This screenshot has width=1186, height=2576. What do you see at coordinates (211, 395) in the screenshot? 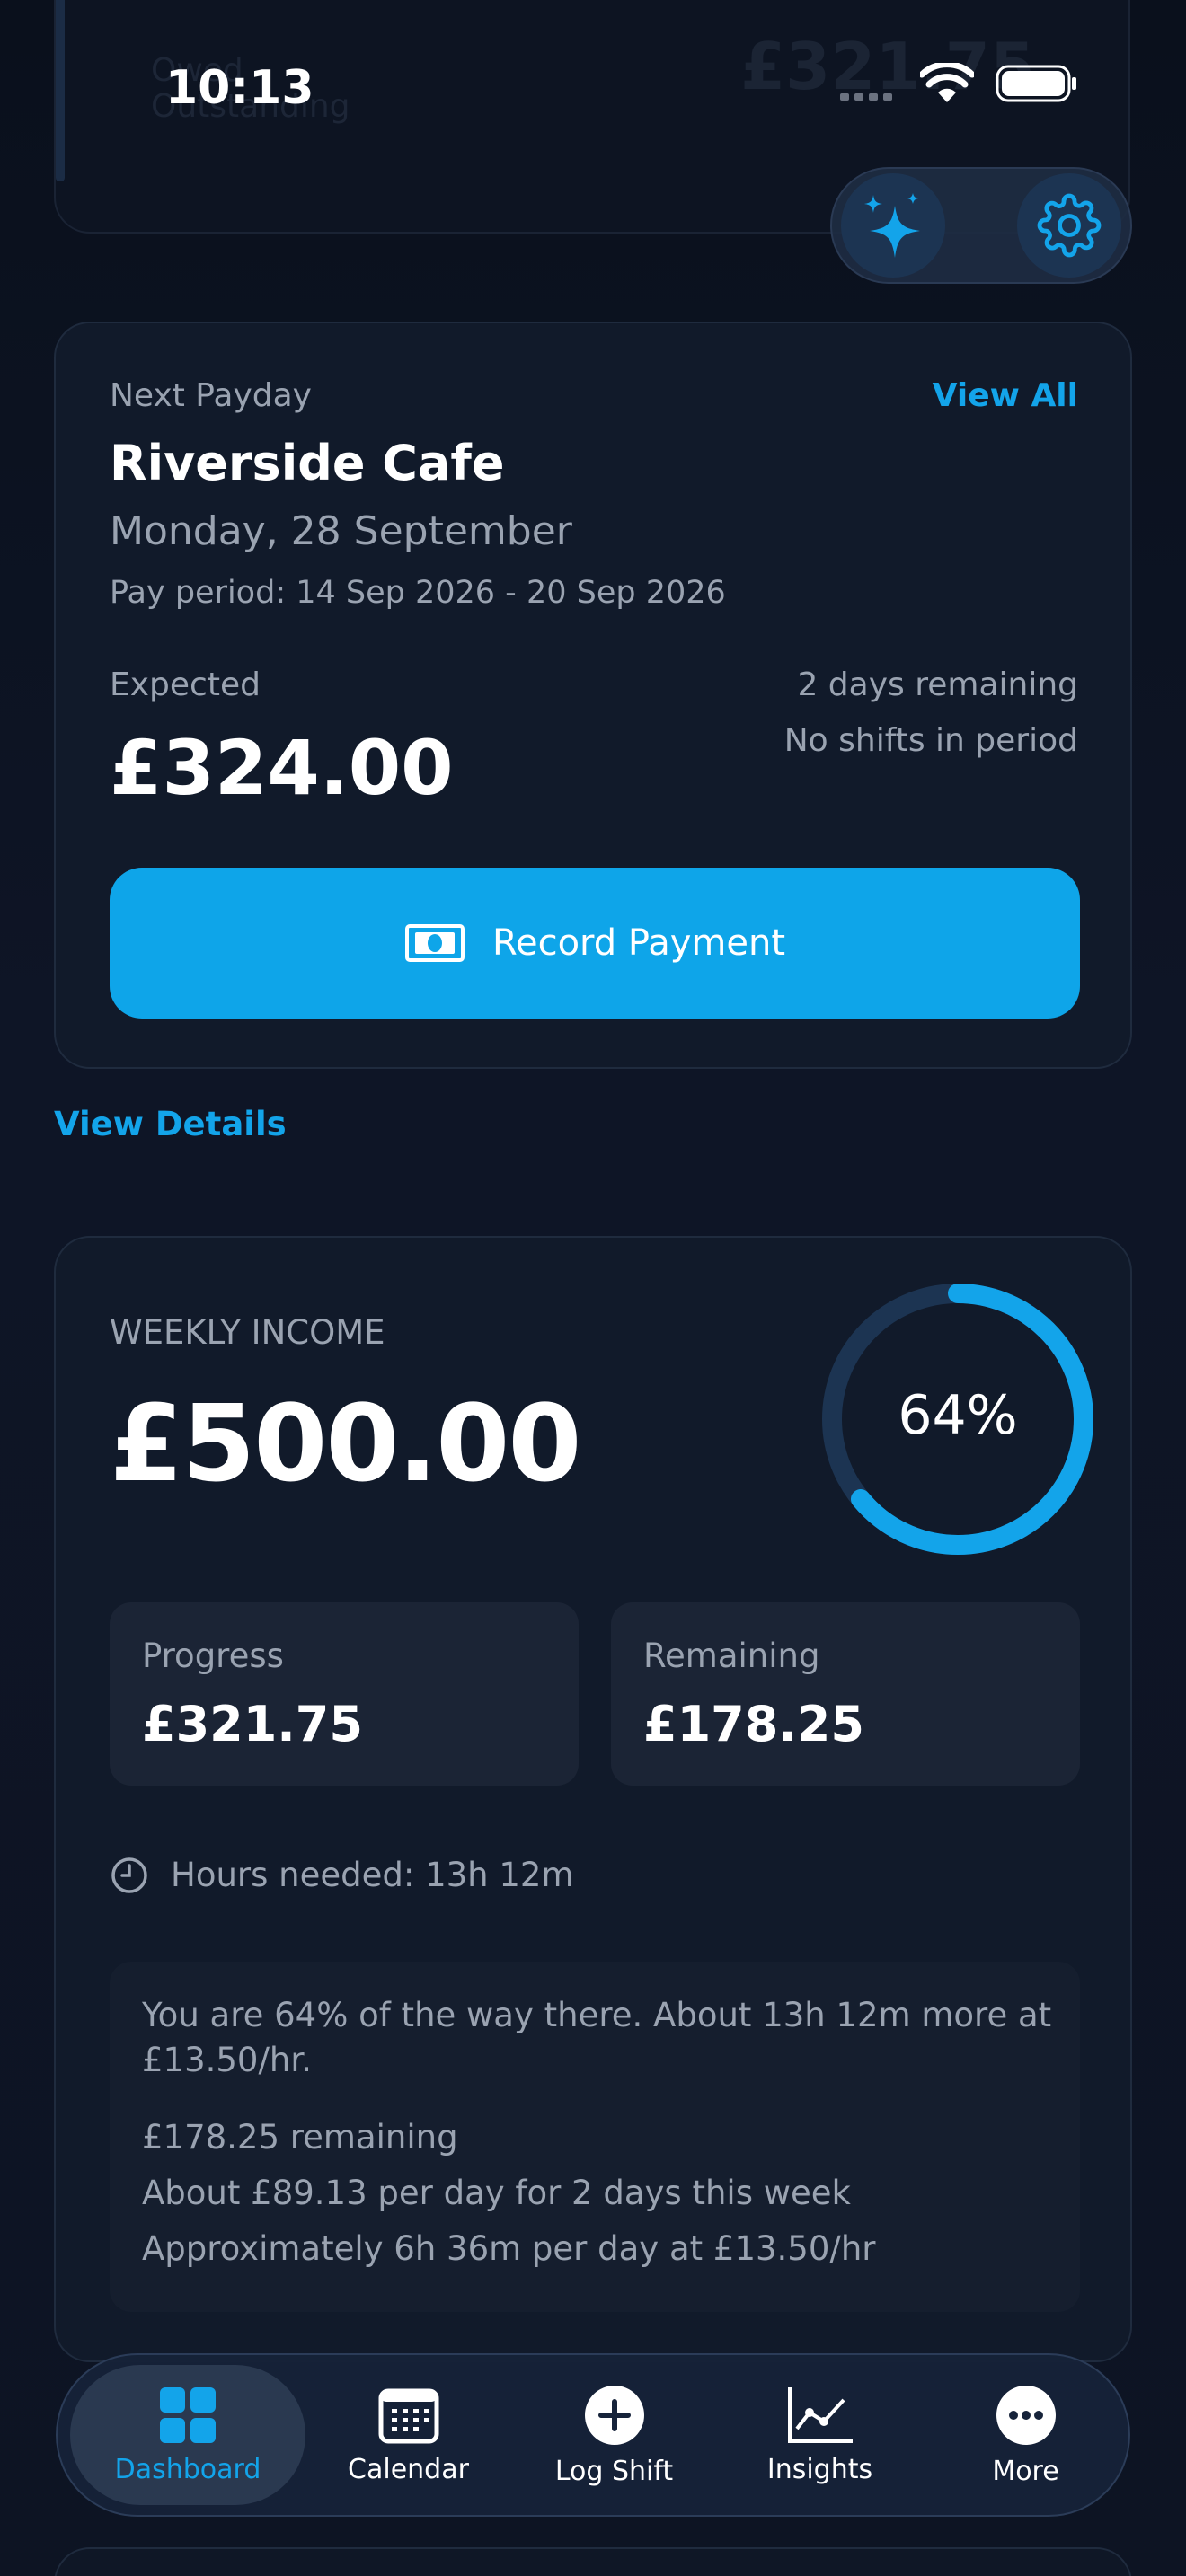
I see `payday-heading: Next Payday` at bounding box center [211, 395].